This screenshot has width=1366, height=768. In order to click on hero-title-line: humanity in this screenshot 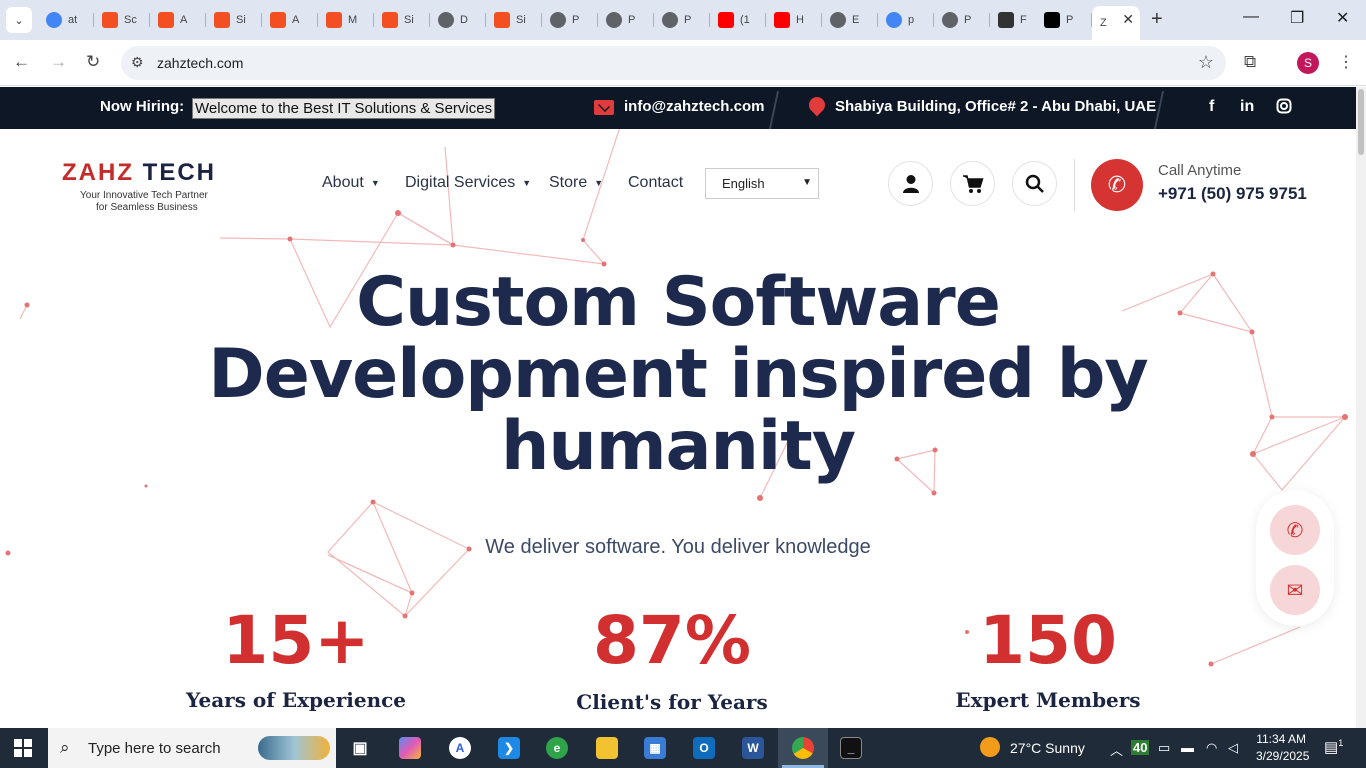, I will do `click(678, 446)`.